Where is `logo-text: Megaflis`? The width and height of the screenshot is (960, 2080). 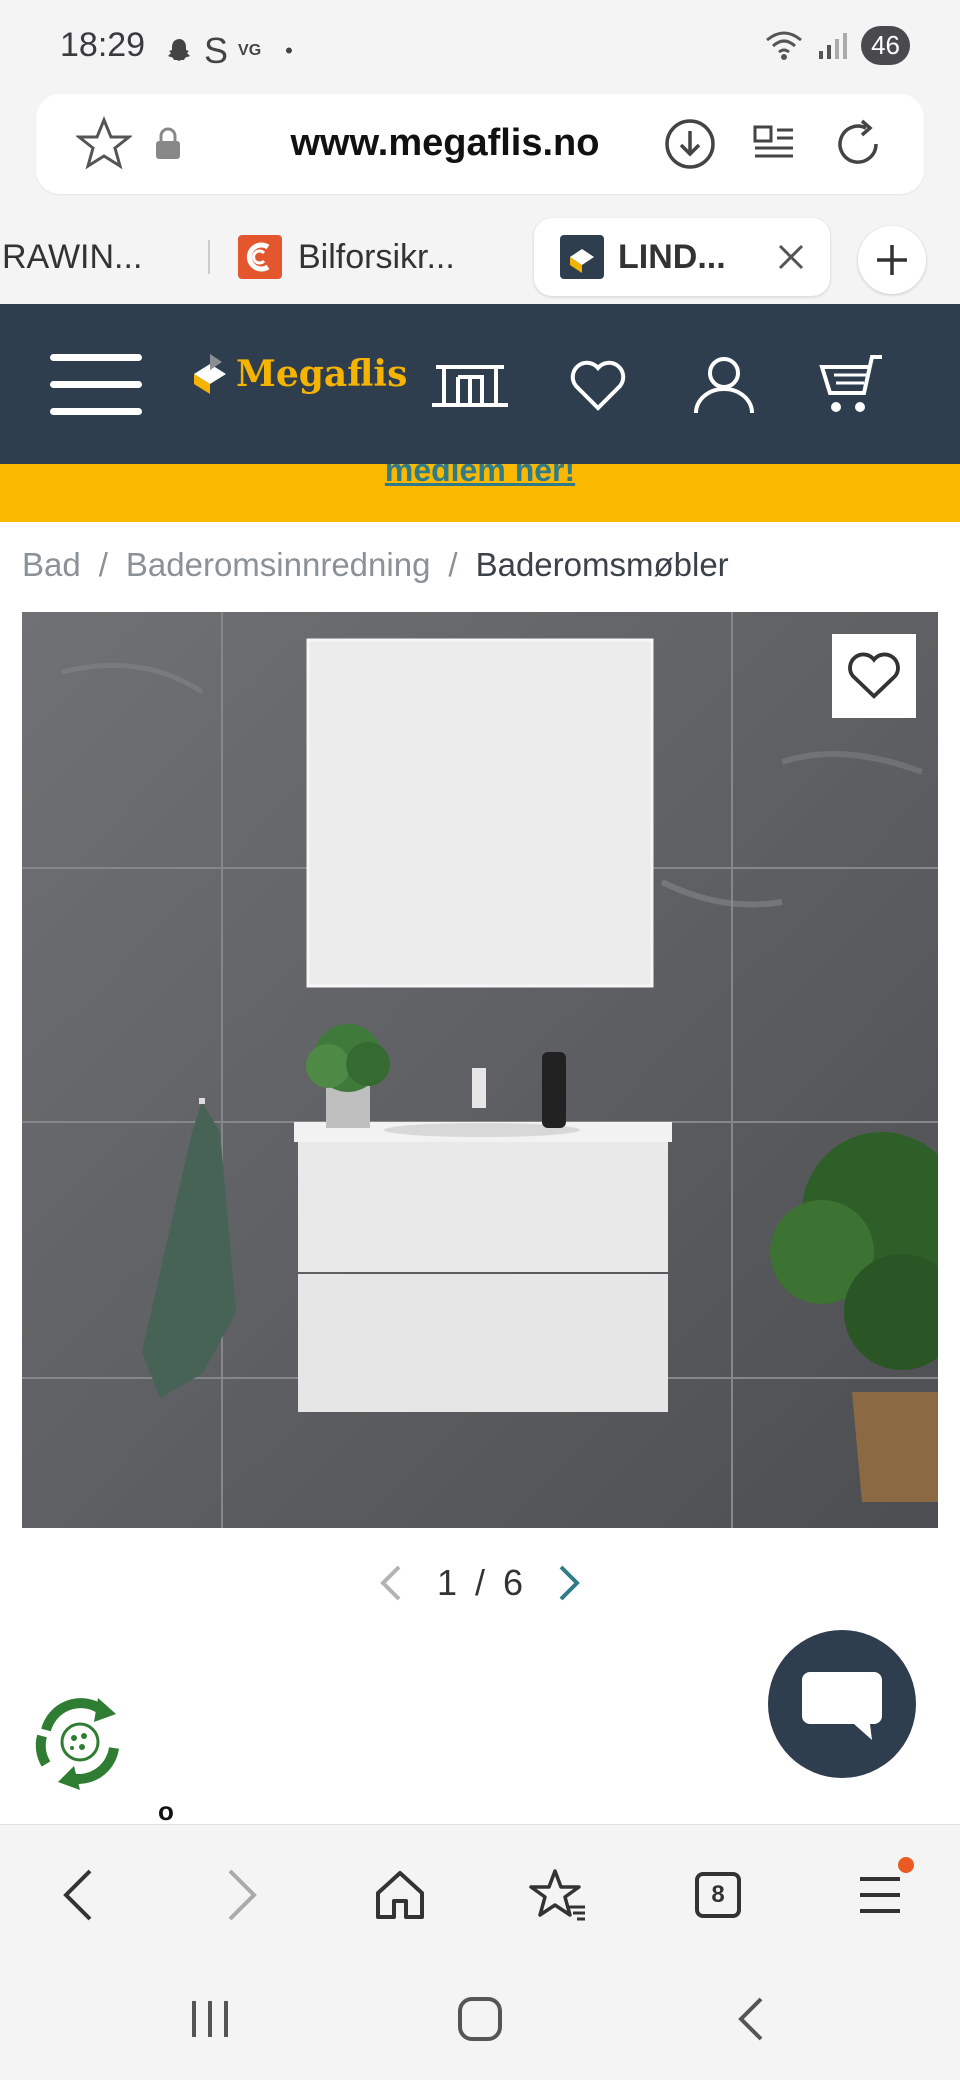 logo-text: Megaflis is located at coordinates (322, 374).